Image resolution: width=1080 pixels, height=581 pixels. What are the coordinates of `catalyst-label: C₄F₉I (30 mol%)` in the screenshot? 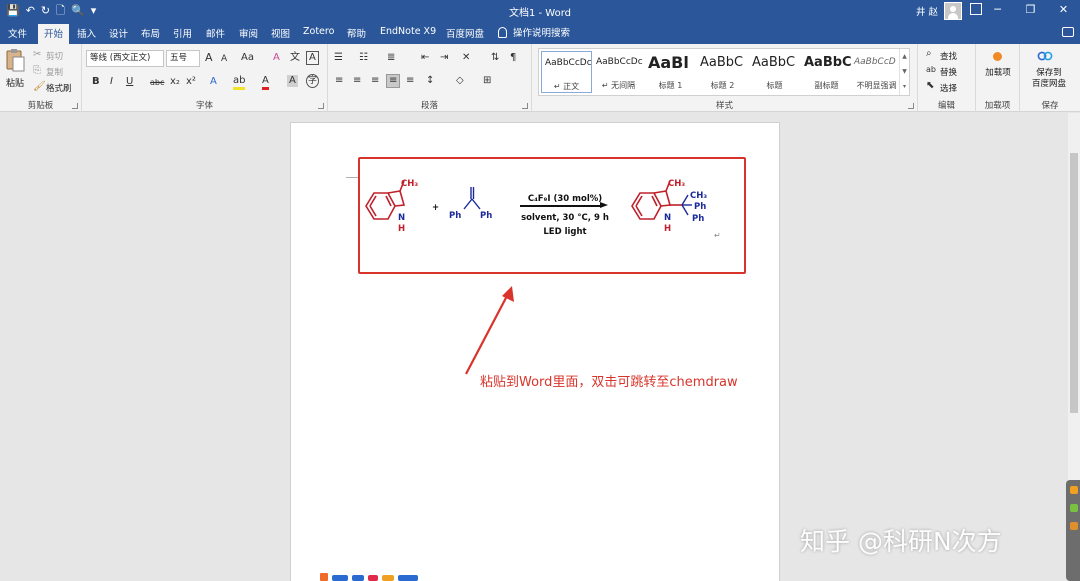 It's located at (565, 199).